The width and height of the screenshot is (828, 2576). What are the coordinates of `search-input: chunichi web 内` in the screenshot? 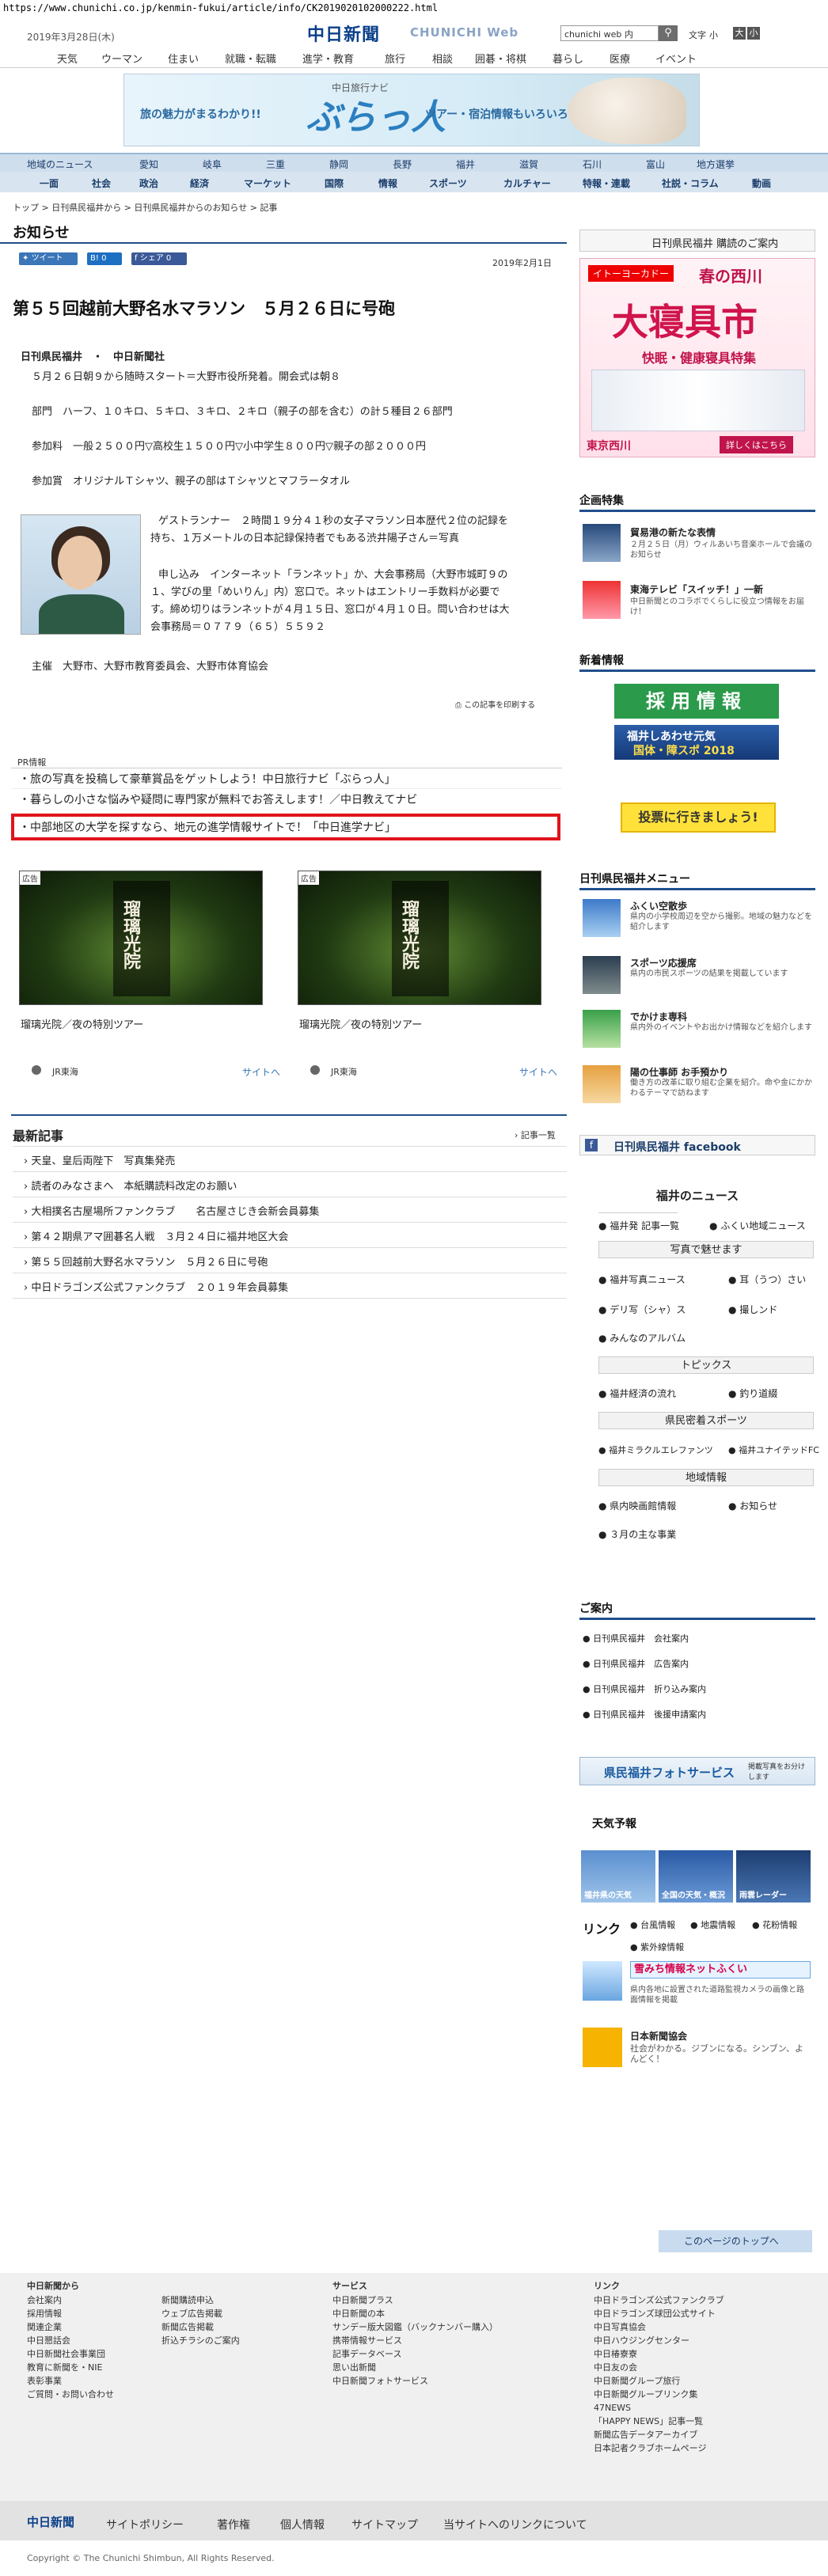 It's located at (609, 33).